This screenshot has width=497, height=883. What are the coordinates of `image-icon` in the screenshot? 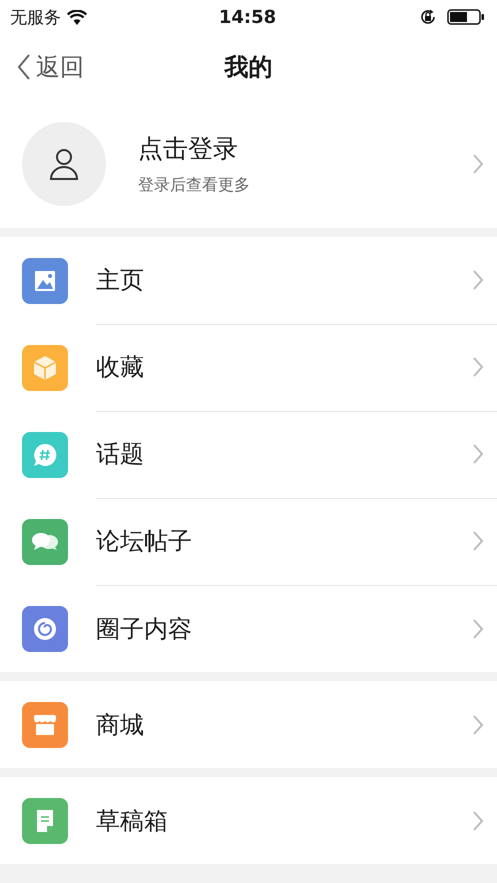 It's located at (45, 281).